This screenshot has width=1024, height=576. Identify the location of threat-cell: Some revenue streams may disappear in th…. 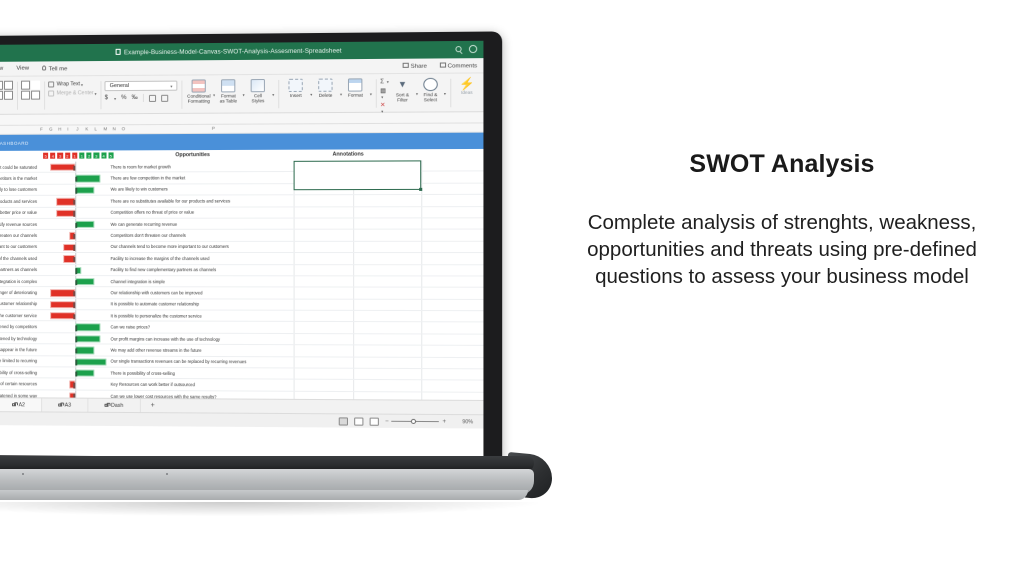
(20, 349).